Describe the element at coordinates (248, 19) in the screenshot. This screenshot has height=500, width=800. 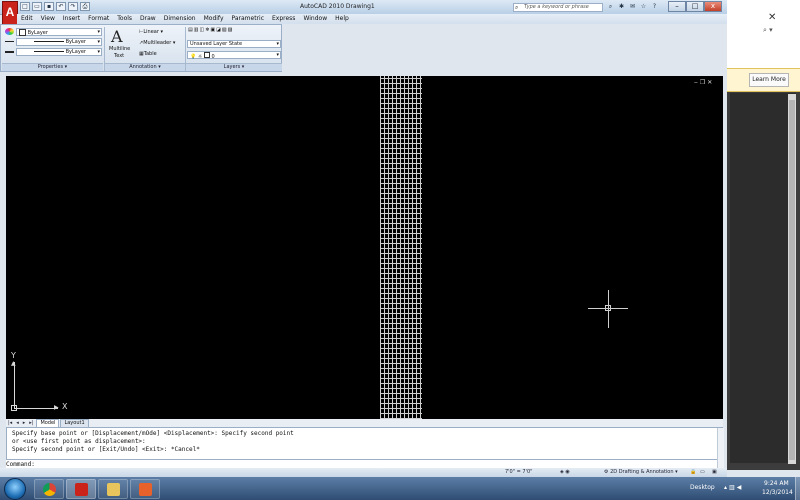
I see `menu-parametric: Parametric` at that location.